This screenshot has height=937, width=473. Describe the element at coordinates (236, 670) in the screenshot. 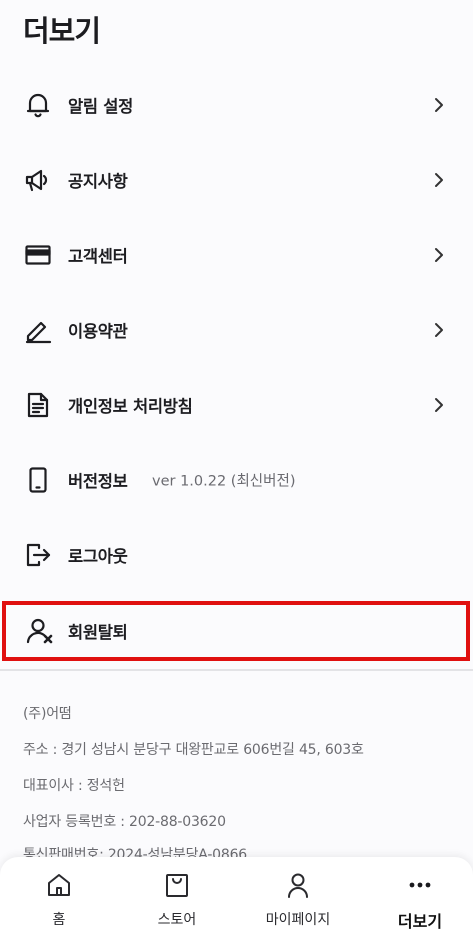

I see `divider` at that location.